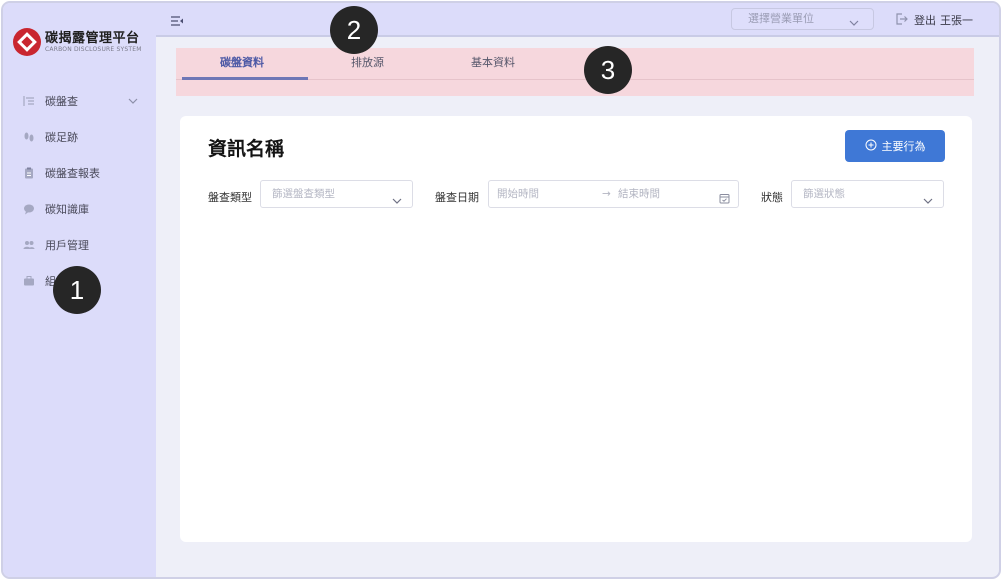 The width and height of the screenshot is (1002, 580). I want to click on sidebar-item-label: 碳盤查, so click(61, 101).